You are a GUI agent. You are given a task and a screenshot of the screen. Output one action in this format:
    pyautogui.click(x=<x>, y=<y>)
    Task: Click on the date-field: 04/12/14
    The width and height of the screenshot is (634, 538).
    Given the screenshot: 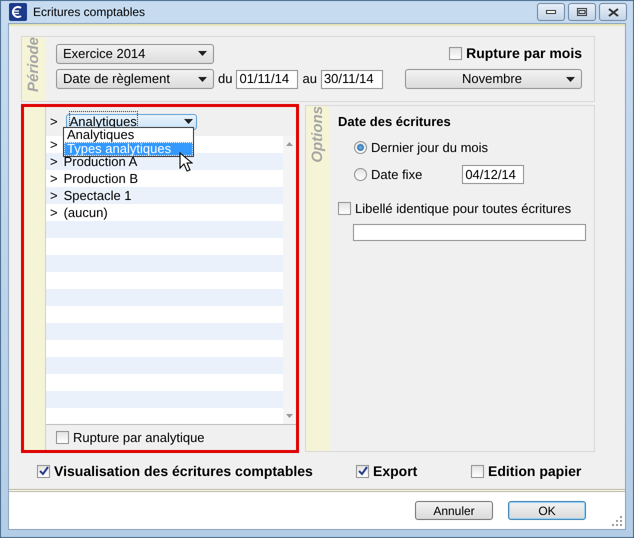 What is the action you would take?
    pyautogui.click(x=493, y=174)
    